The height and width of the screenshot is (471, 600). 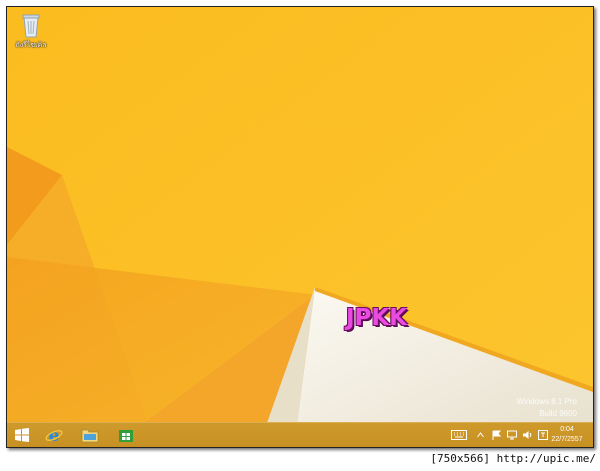 I want to click on edition-name: Windows 8.1 Pro, so click(x=546, y=401).